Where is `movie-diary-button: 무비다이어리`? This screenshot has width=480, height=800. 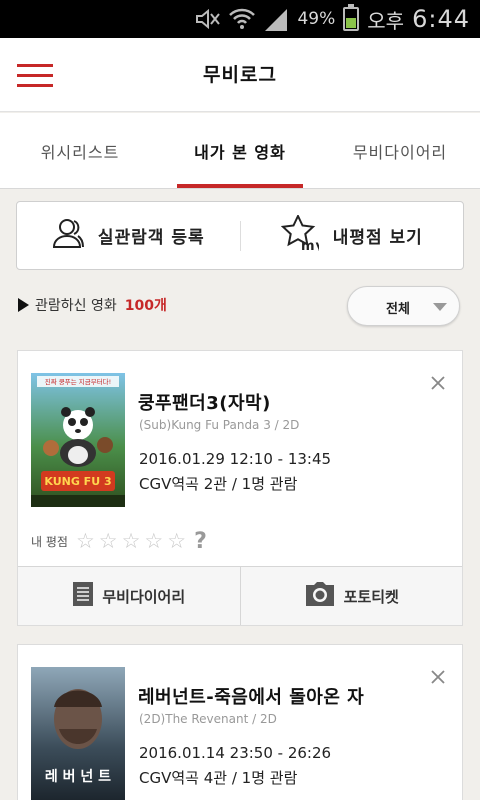
movie-diary-button: 무비다이어리 is located at coordinates (129, 596).